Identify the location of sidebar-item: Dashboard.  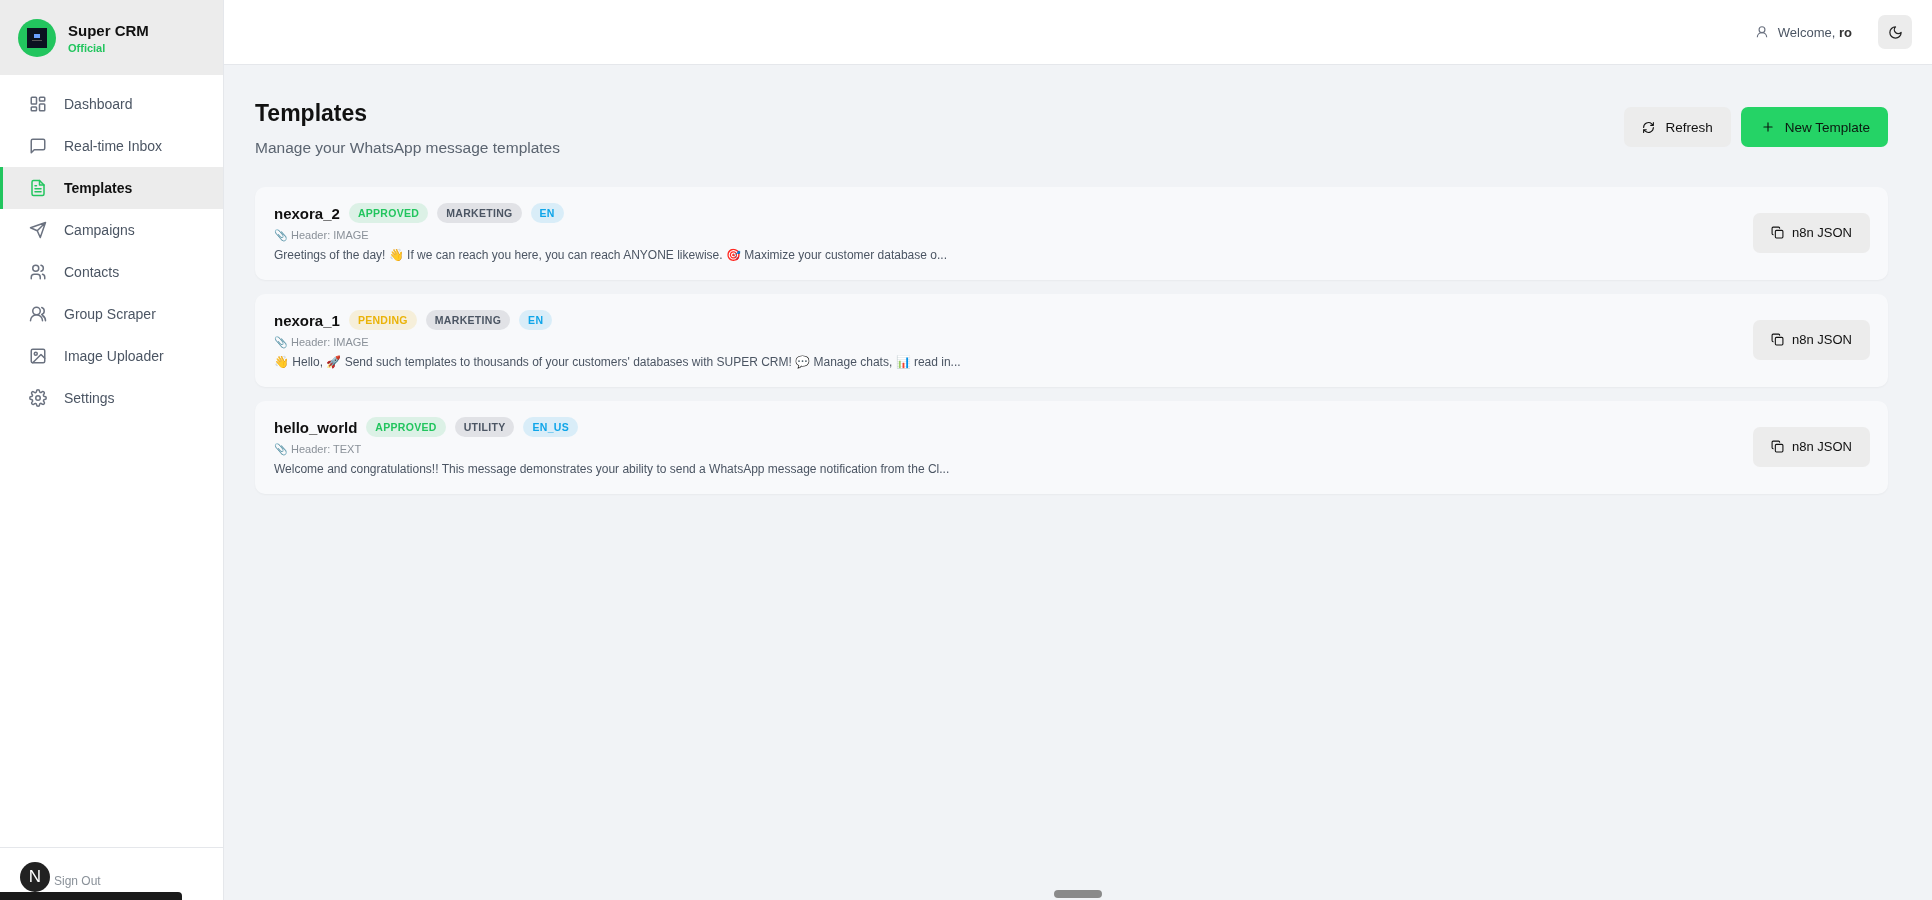
(111, 104).